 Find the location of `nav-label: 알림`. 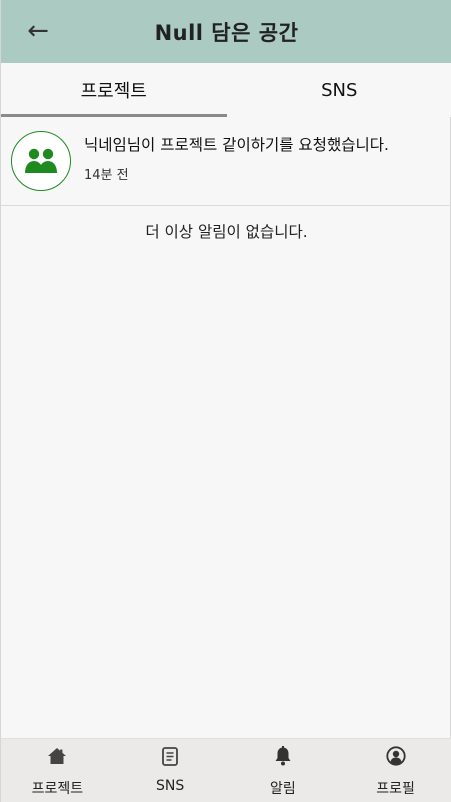

nav-label: 알림 is located at coordinates (282, 789).